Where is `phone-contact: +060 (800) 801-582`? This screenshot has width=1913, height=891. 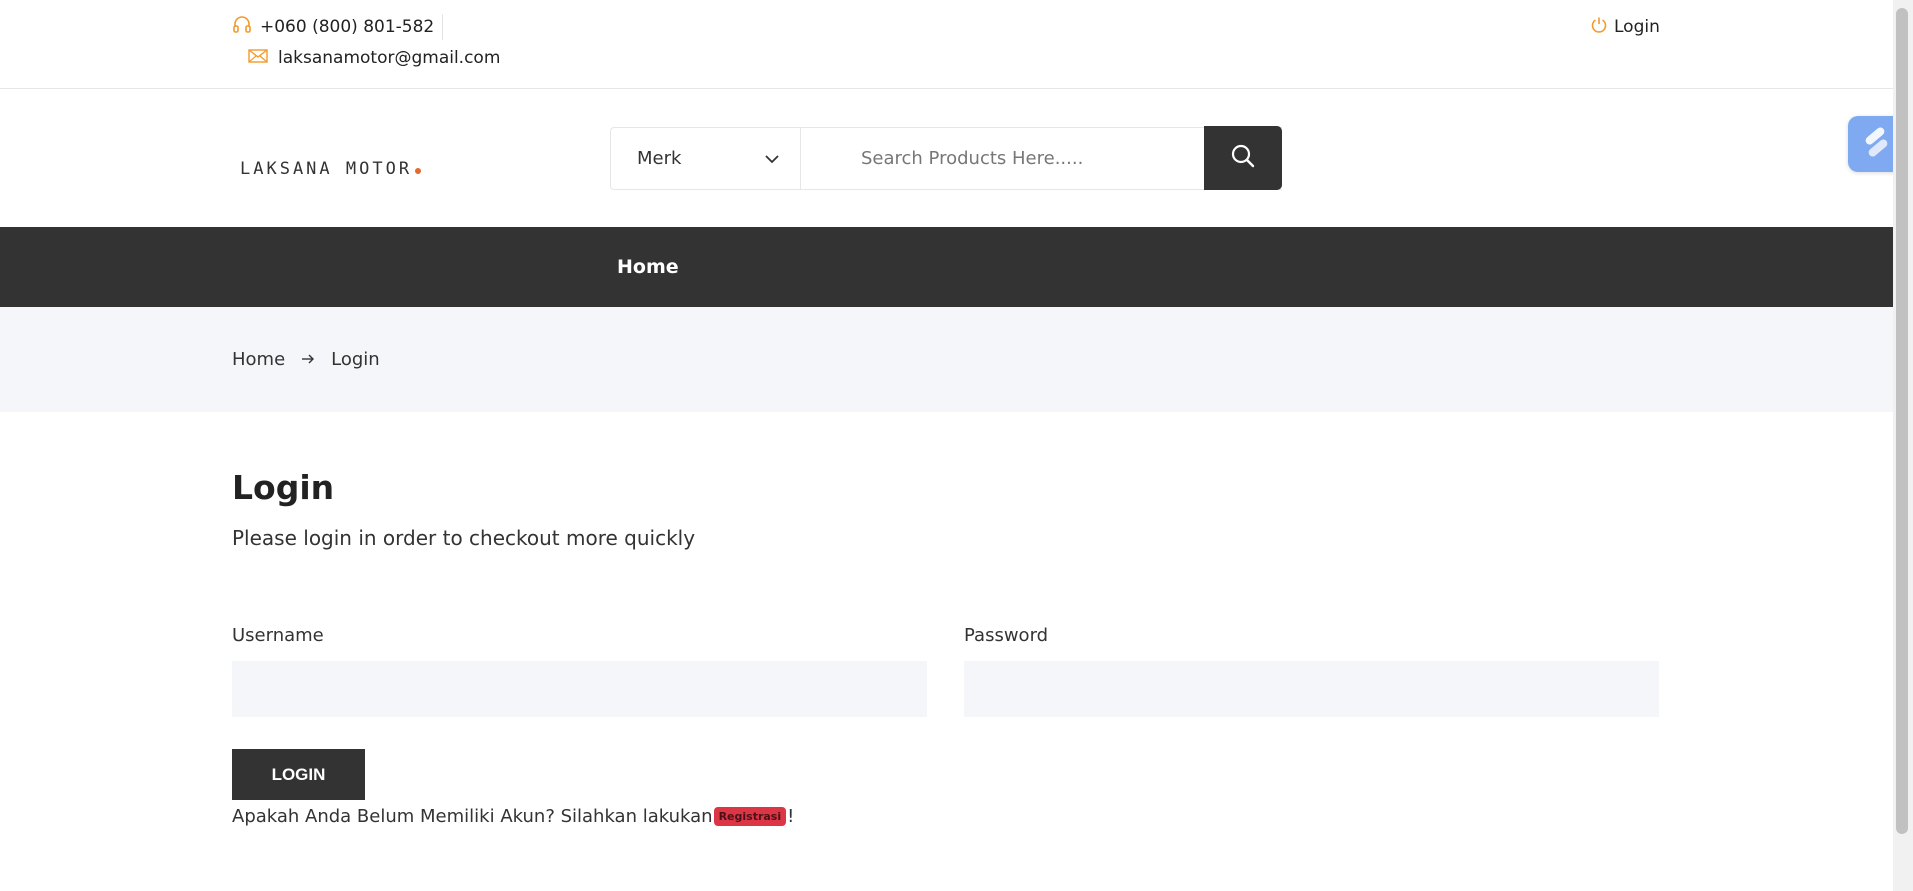 phone-contact: +060 (800) 801-582 is located at coordinates (333, 27).